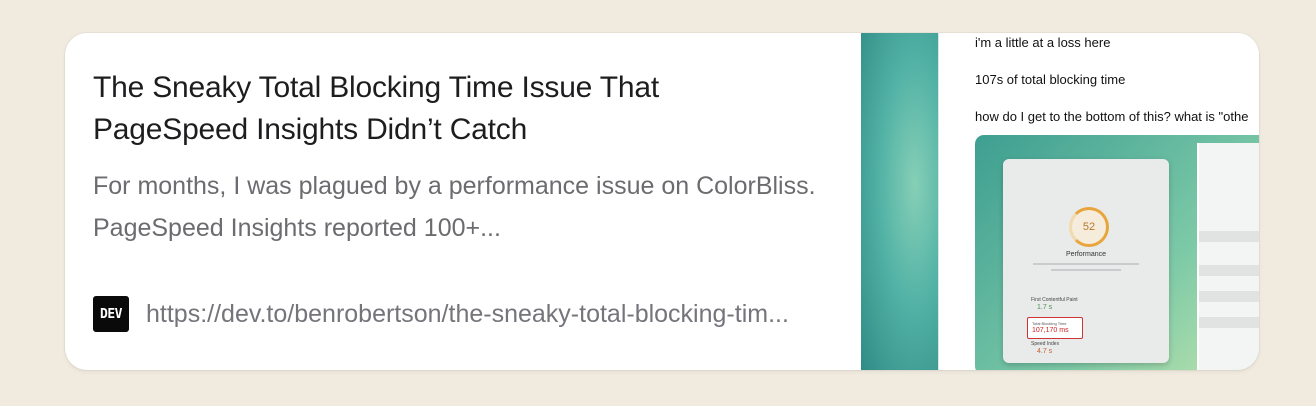 The image size is (1316, 406). I want to click on metric-value: 4.7 s, so click(1045, 351).